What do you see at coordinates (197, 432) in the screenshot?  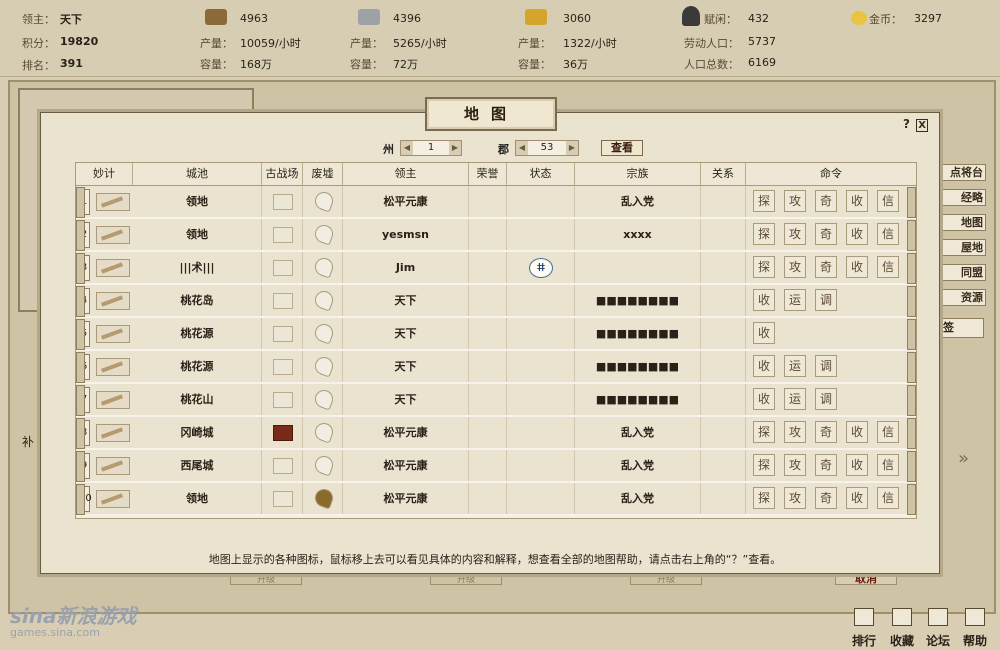 I see `city-name: 冈崎城` at bounding box center [197, 432].